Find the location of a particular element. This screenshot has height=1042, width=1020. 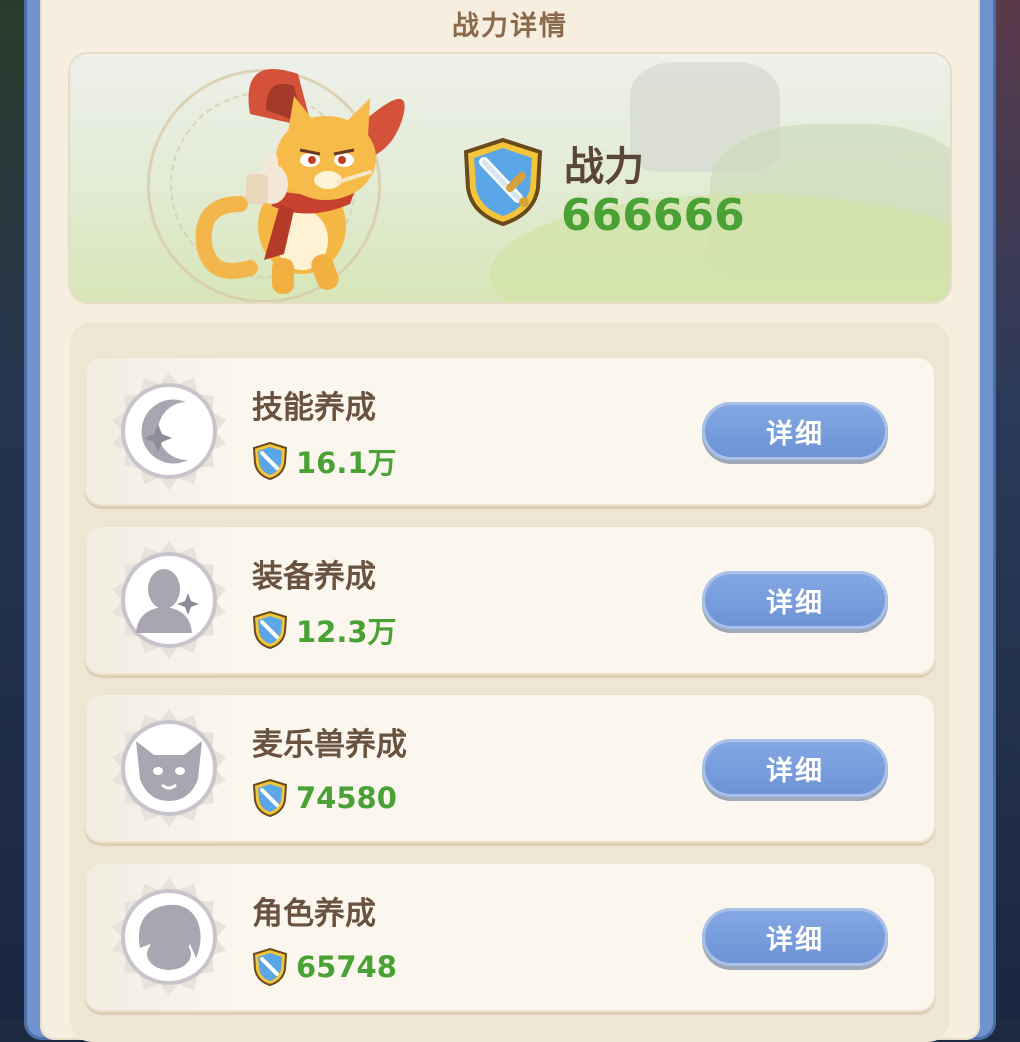

item-value-row: 12.3万 is located at coordinates (324, 630).